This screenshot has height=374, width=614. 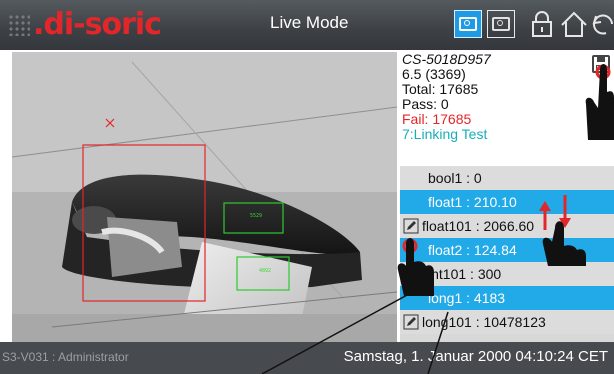 What do you see at coordinates (601, 64) in the screenshot?
I see `save-button` at bounding box center [601, 64].